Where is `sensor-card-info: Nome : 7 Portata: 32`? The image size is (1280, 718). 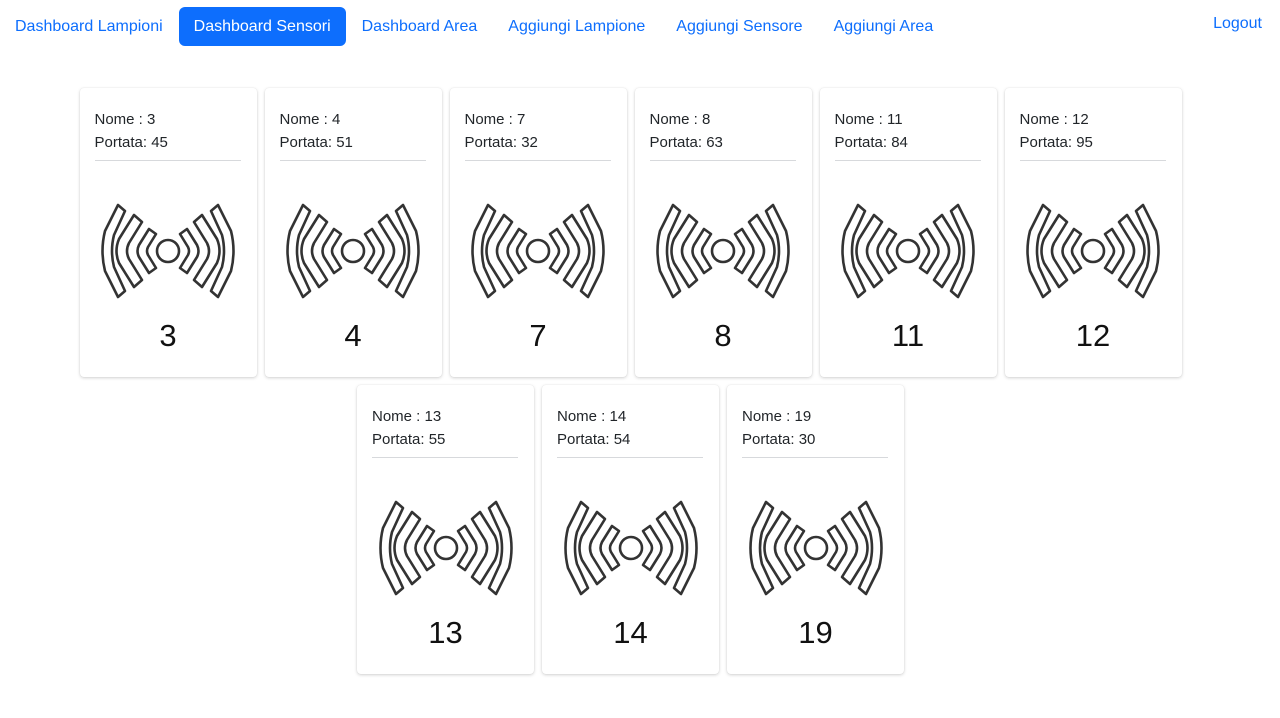
sensor-card-info: Nome : 7 Portata: 32 is located at coordinates (537, 134).